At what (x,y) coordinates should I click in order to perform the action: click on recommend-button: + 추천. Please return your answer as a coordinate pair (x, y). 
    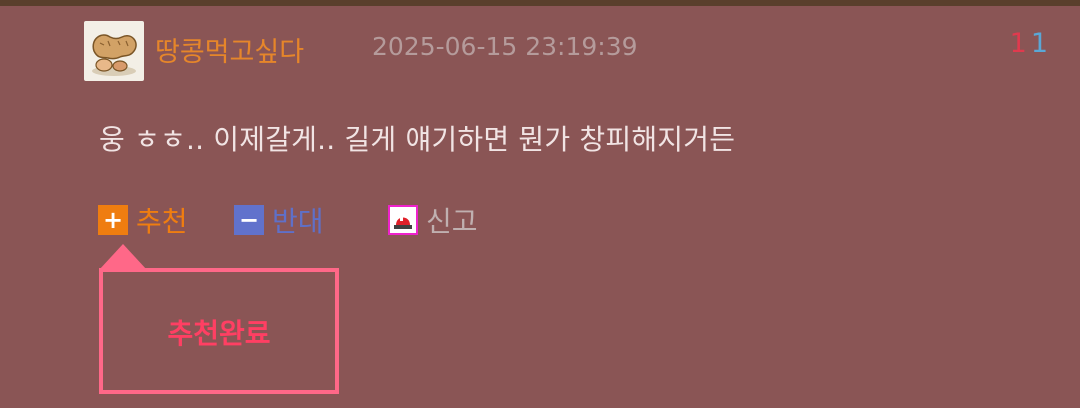
    Looking at the image, I should click on (143, 220).